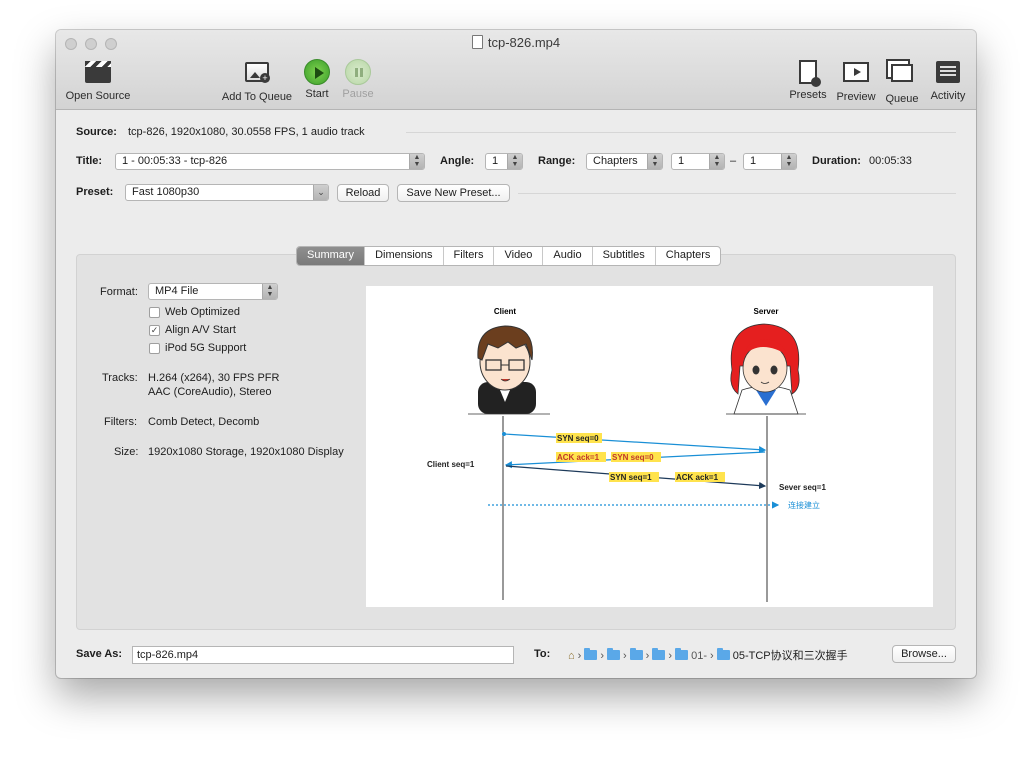 The width and height of the screenshot is (1032, 758). I want to click on tracks-label: Tracks:, so click(120, 378).